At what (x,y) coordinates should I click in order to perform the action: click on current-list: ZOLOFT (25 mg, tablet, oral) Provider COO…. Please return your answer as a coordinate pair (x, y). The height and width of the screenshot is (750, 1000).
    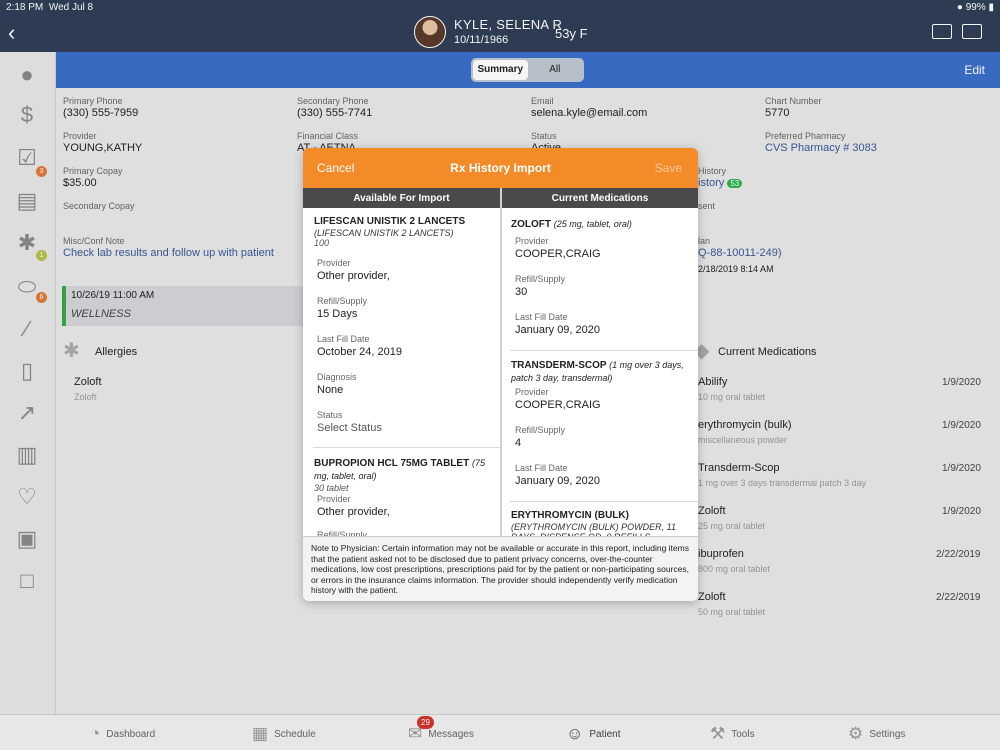
    Looking at the image, I should click on (600, 372).